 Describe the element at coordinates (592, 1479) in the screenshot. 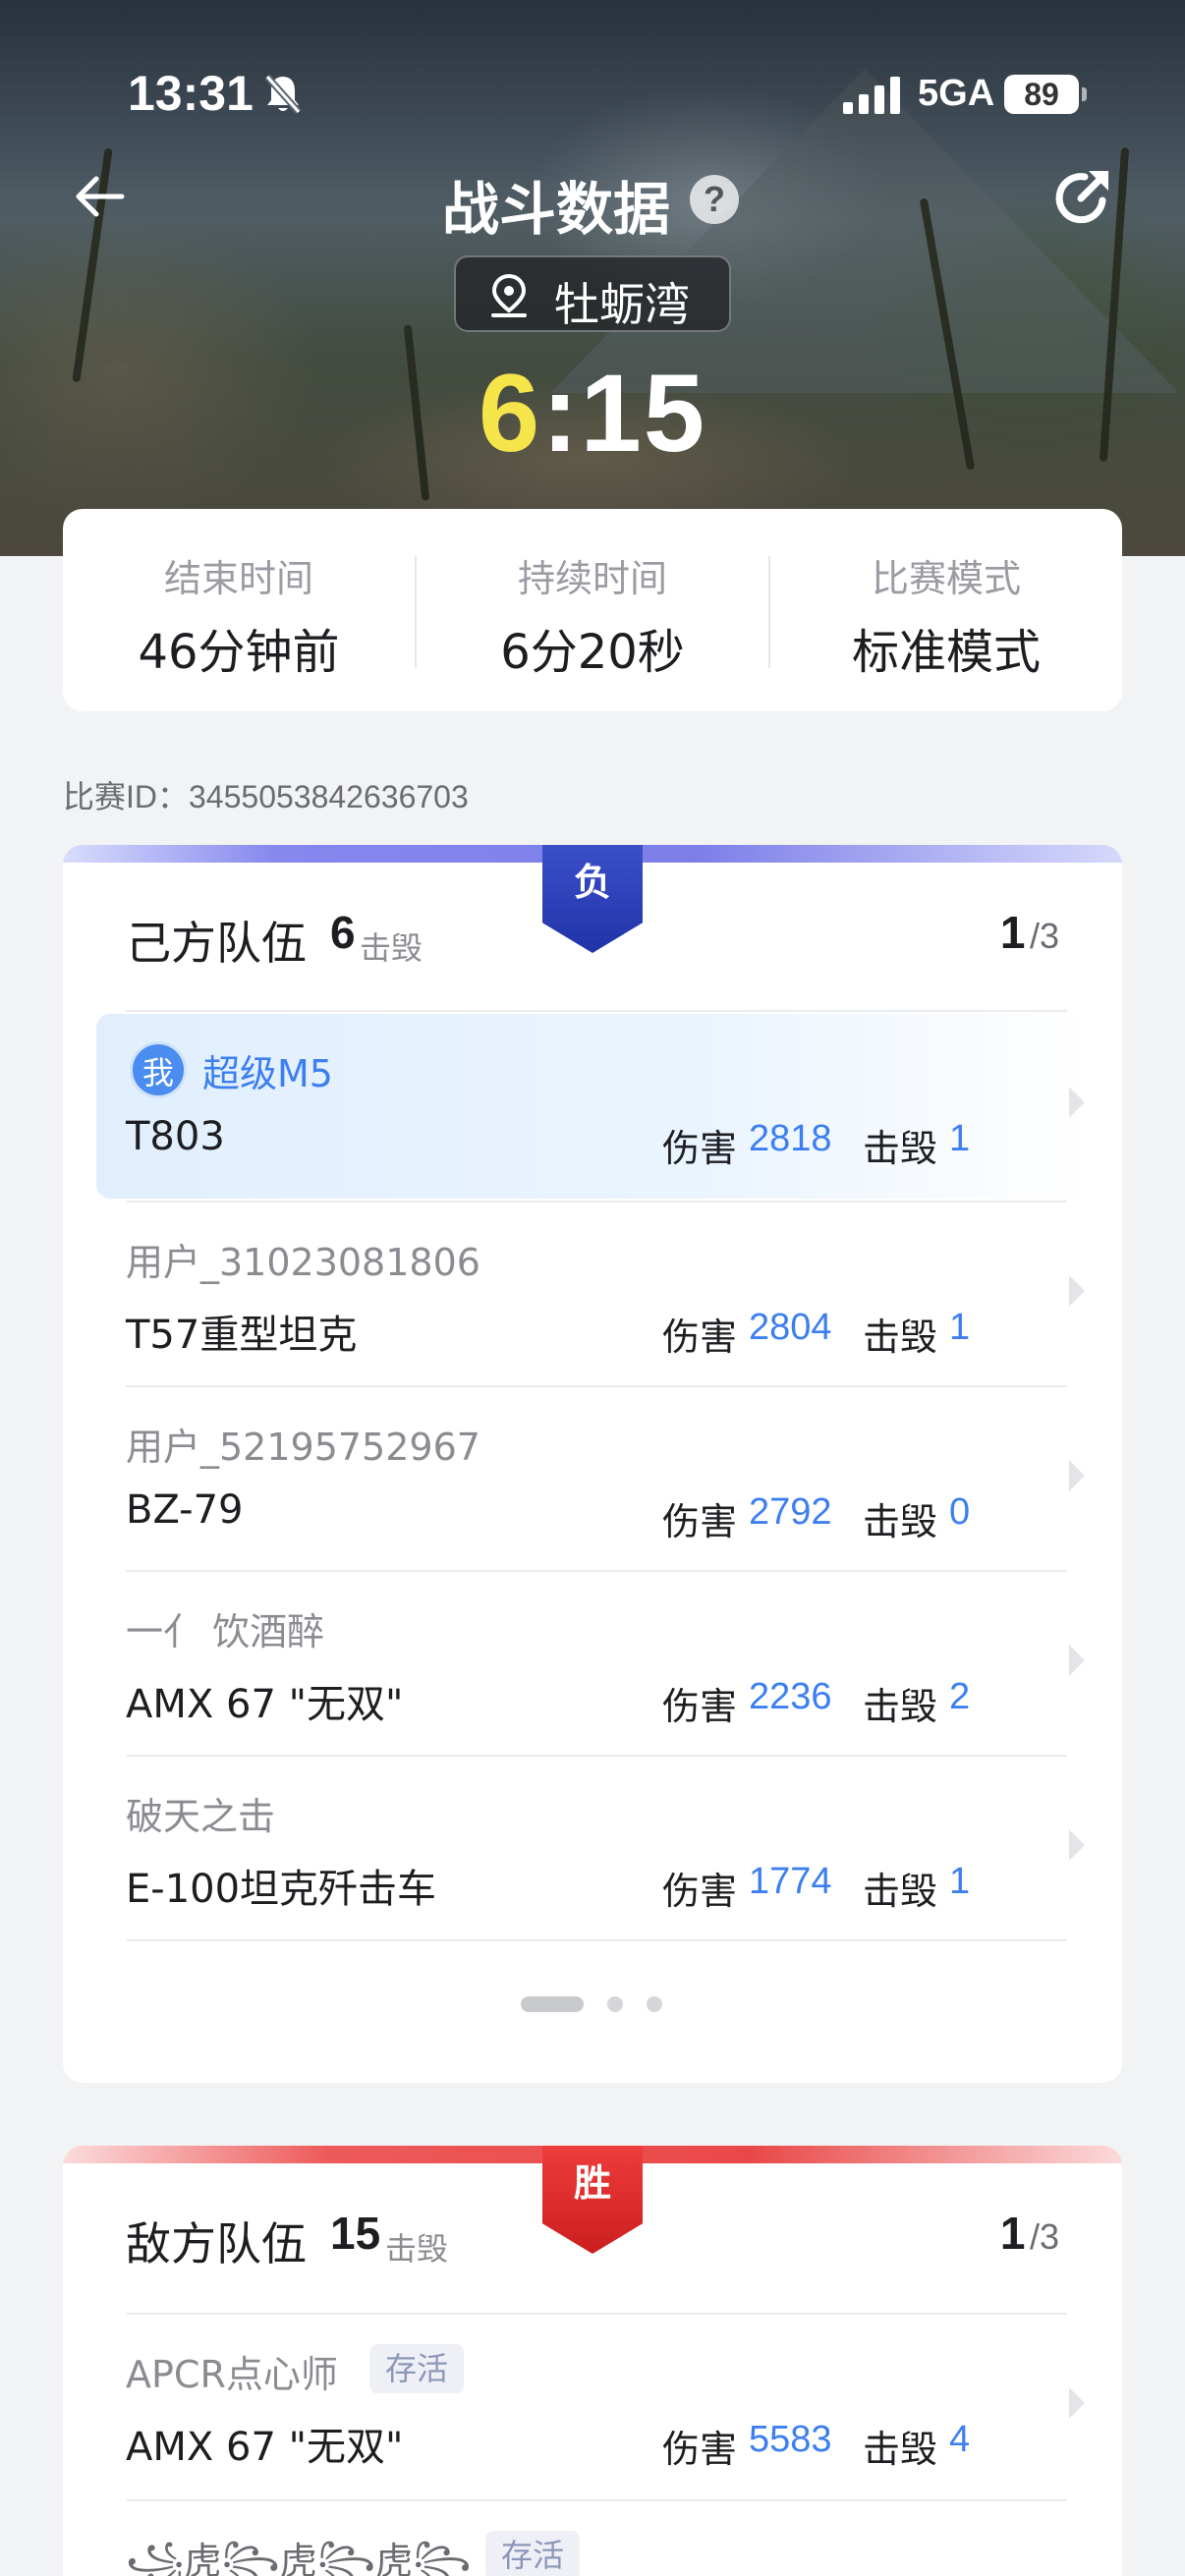

I see `player-row: 用户_52195752967 BZ-79 伤害 2792 击毁 0` at that location.